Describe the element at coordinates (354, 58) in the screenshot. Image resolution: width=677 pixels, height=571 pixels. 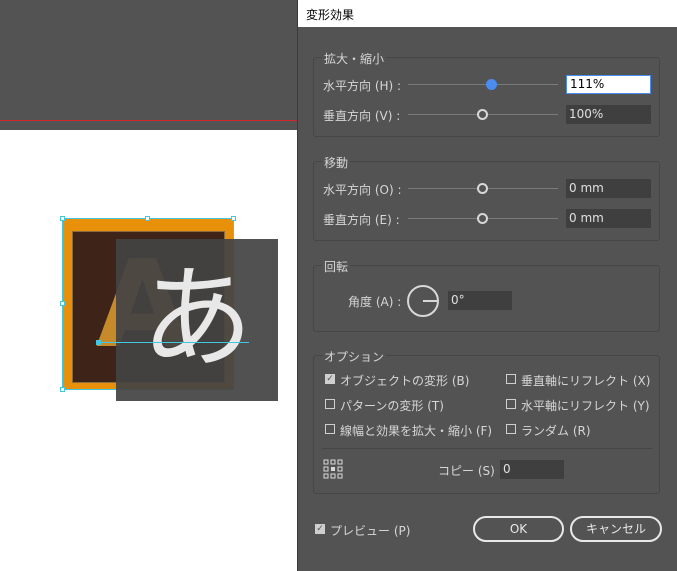
I see `scale-group-title: 拡大・縮小` at that location.